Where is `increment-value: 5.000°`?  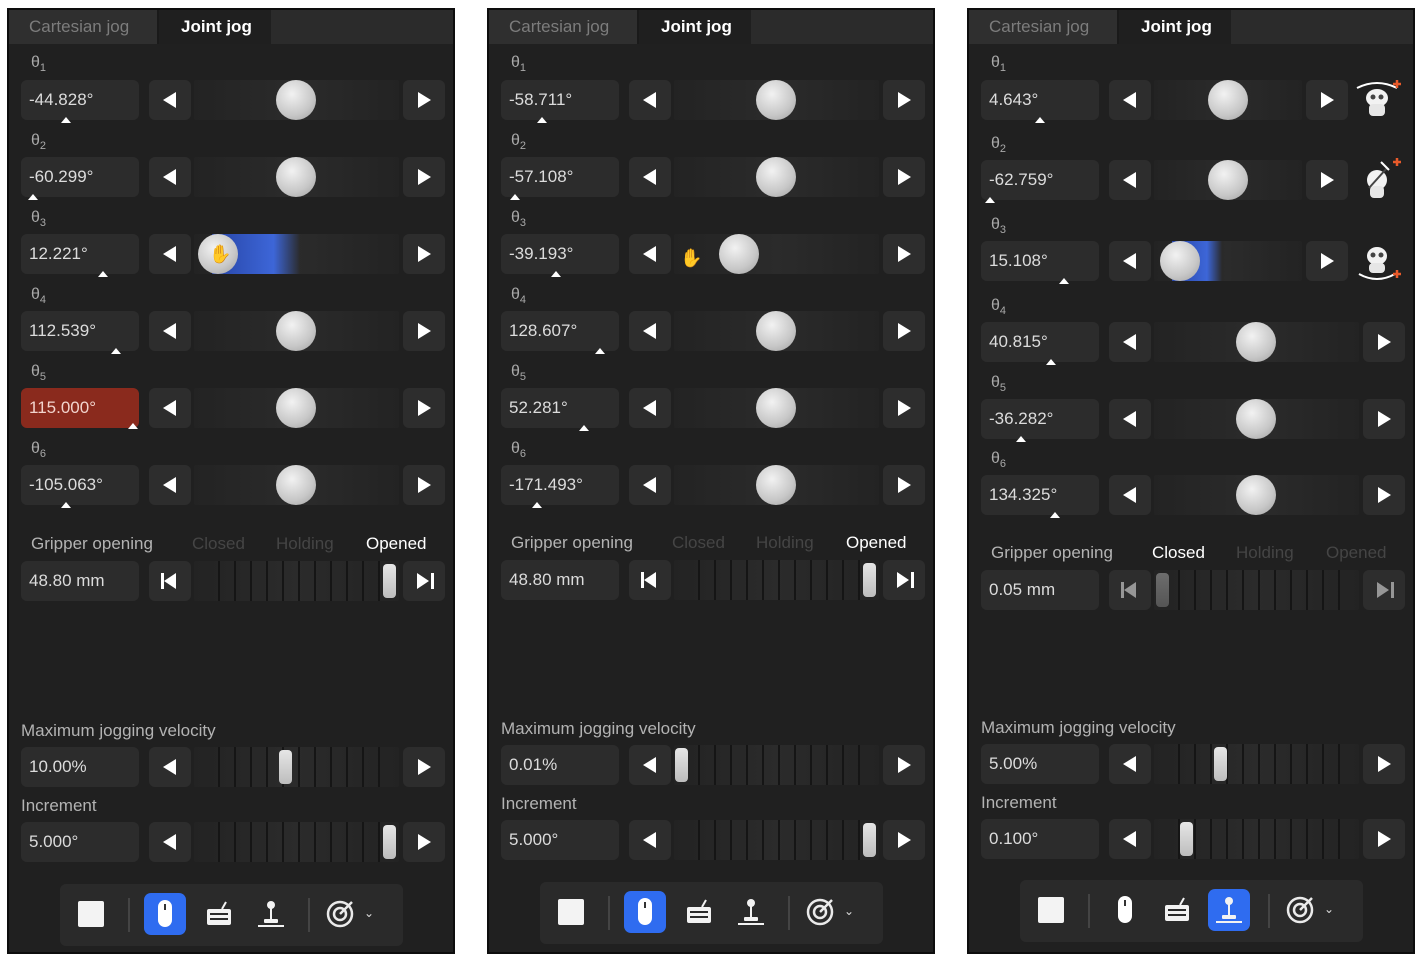
increment-value: 5.000° is located at coordinates (80, 842).